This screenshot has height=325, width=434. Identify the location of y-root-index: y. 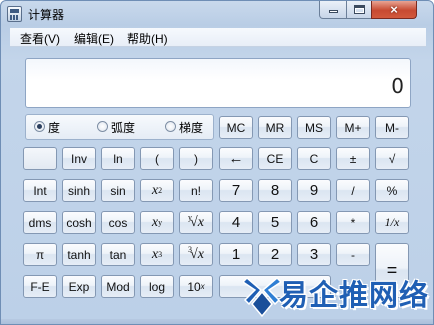
(190, 217).